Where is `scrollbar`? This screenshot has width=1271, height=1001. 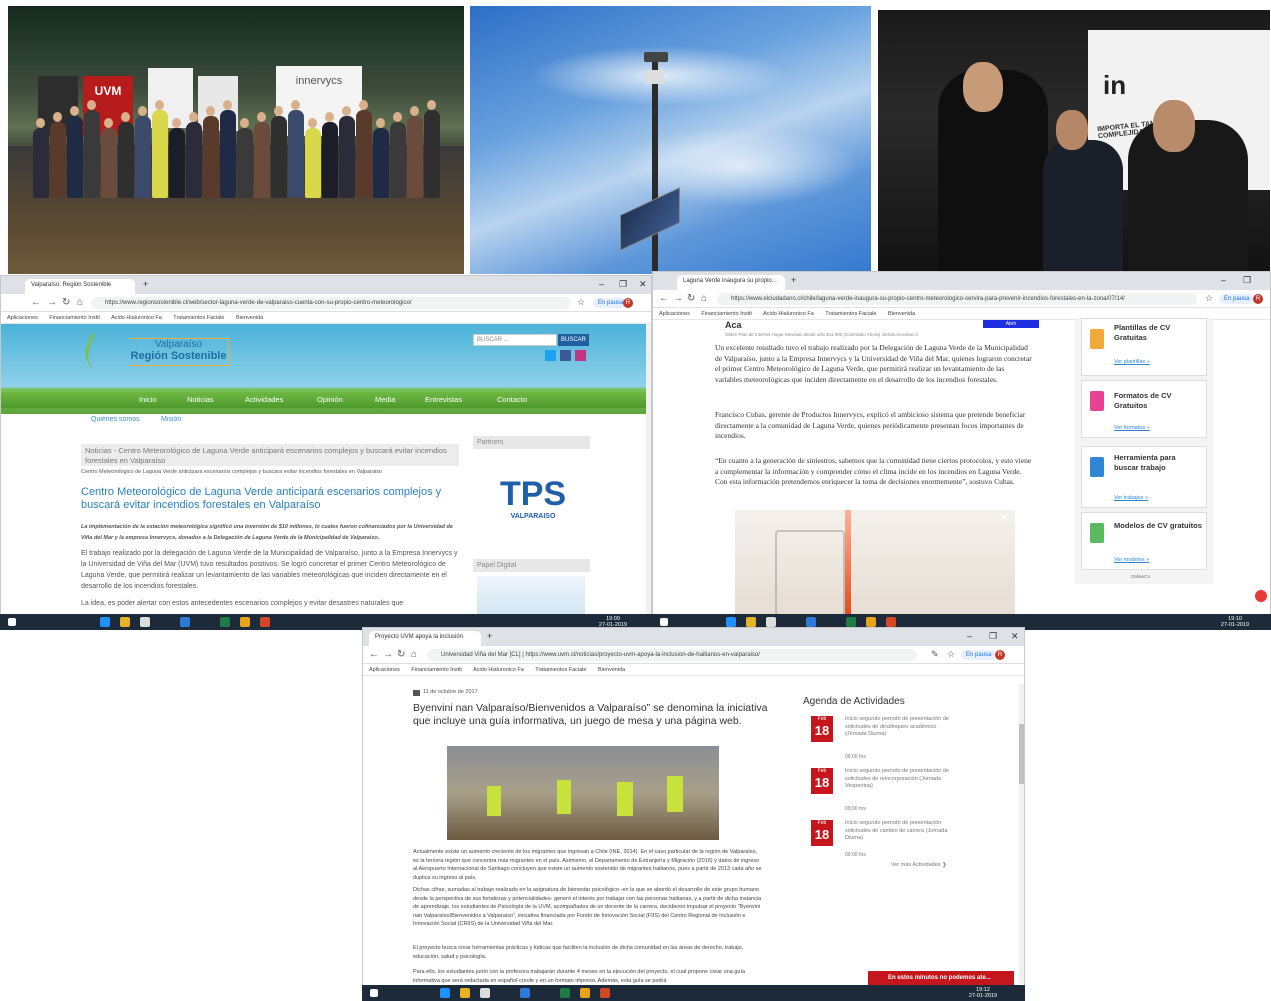
scrollbar is located at coordinates (1021, 834).